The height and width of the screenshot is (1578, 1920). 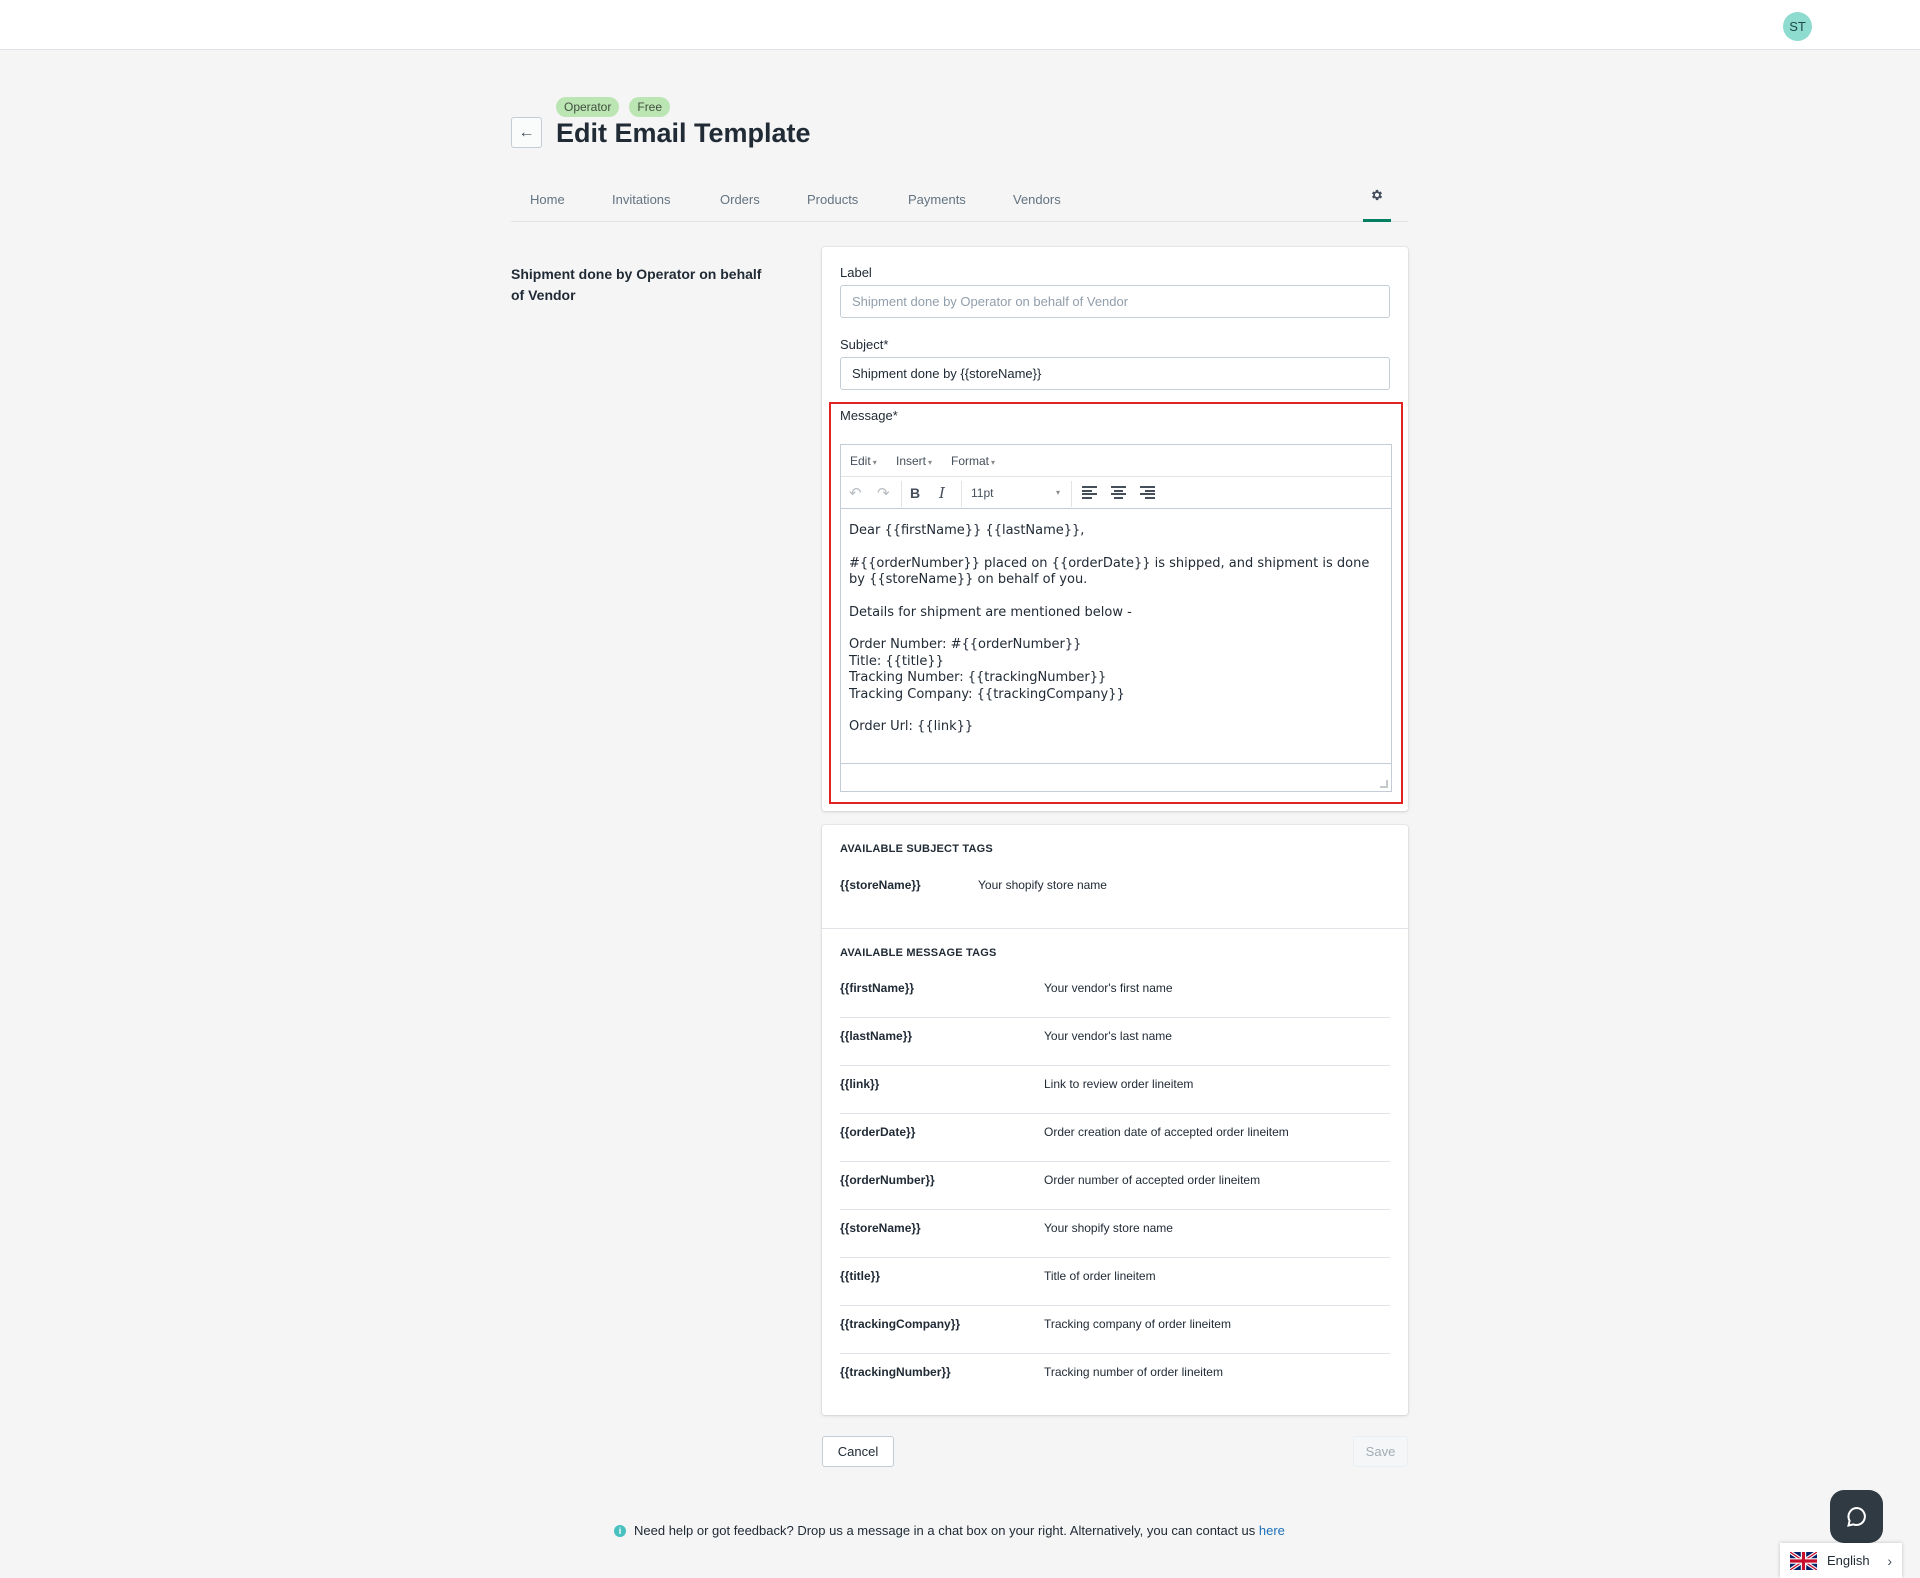 I want to click on editor-paragraph: Order Url: {{link}}, so click(x=1116, y=727).